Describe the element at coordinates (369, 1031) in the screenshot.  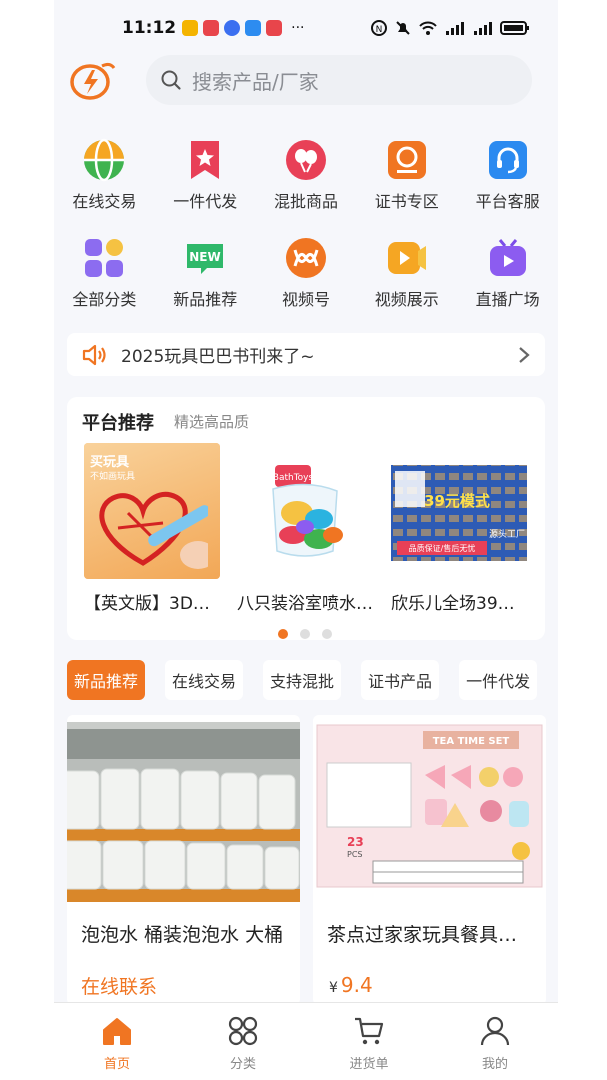
I see `cart-icon` at that location.